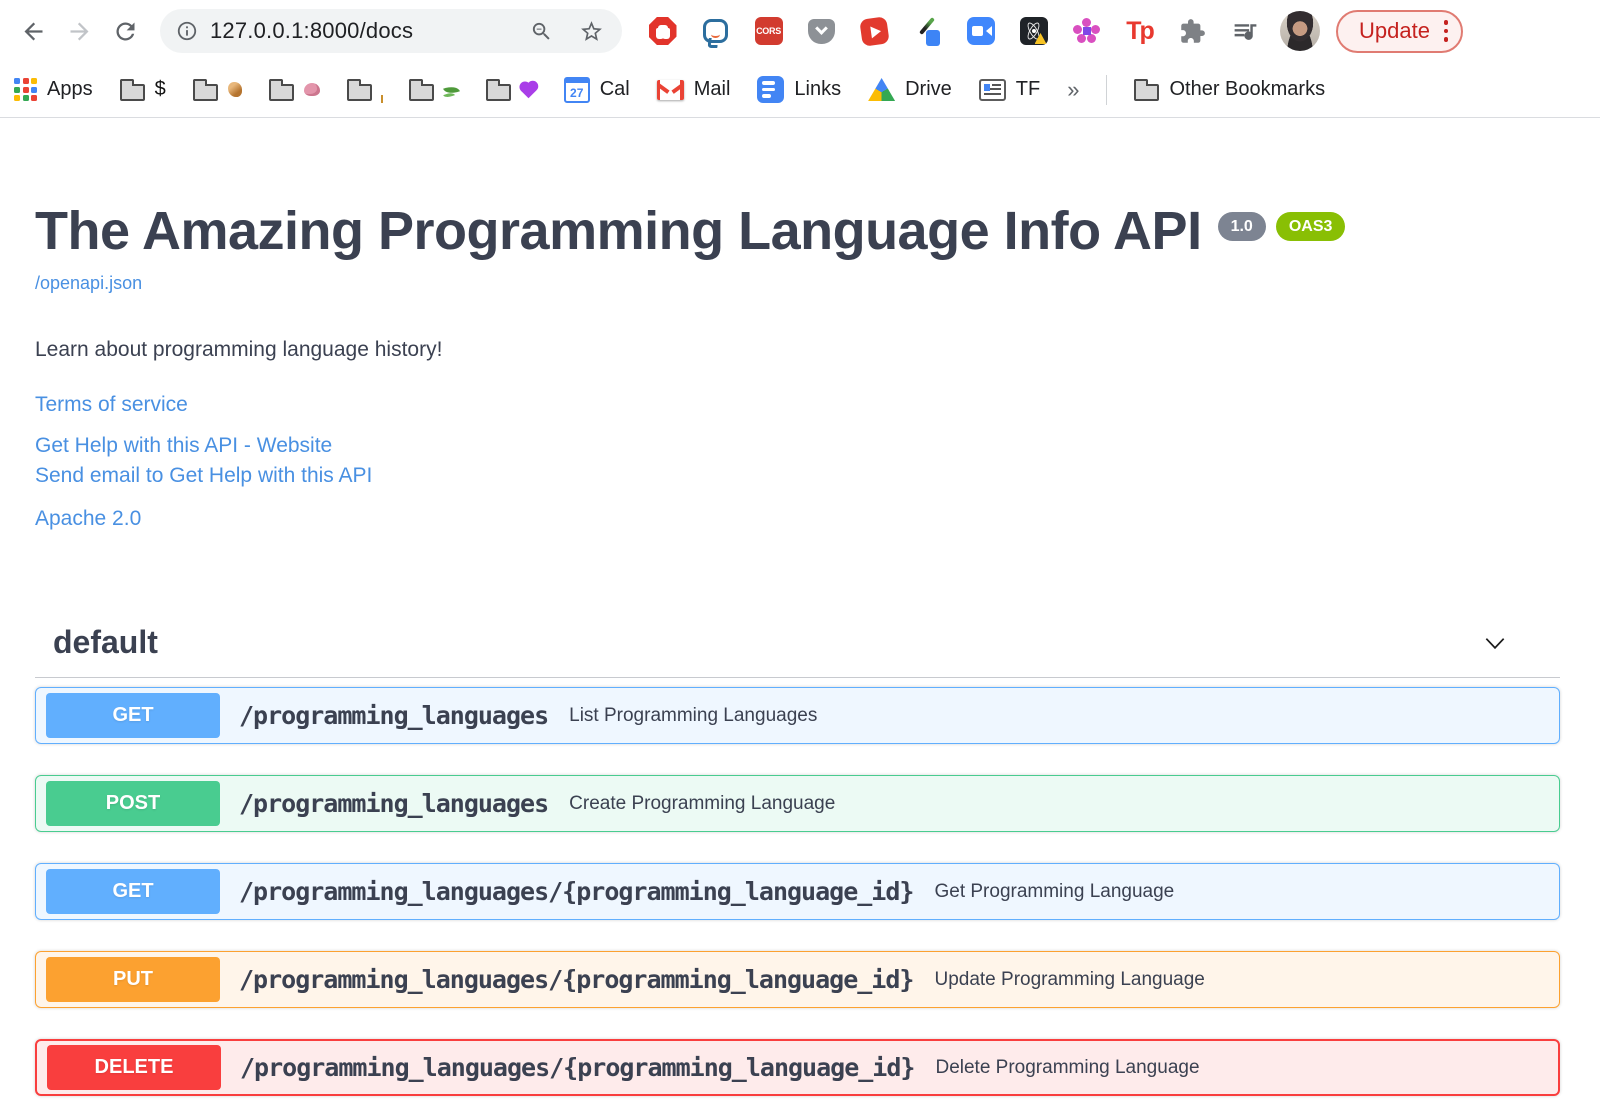  What do you see at coordinates (1394, 30) in the screenshot?
I see `update-label: Update` at bounding box center [1394, 30].